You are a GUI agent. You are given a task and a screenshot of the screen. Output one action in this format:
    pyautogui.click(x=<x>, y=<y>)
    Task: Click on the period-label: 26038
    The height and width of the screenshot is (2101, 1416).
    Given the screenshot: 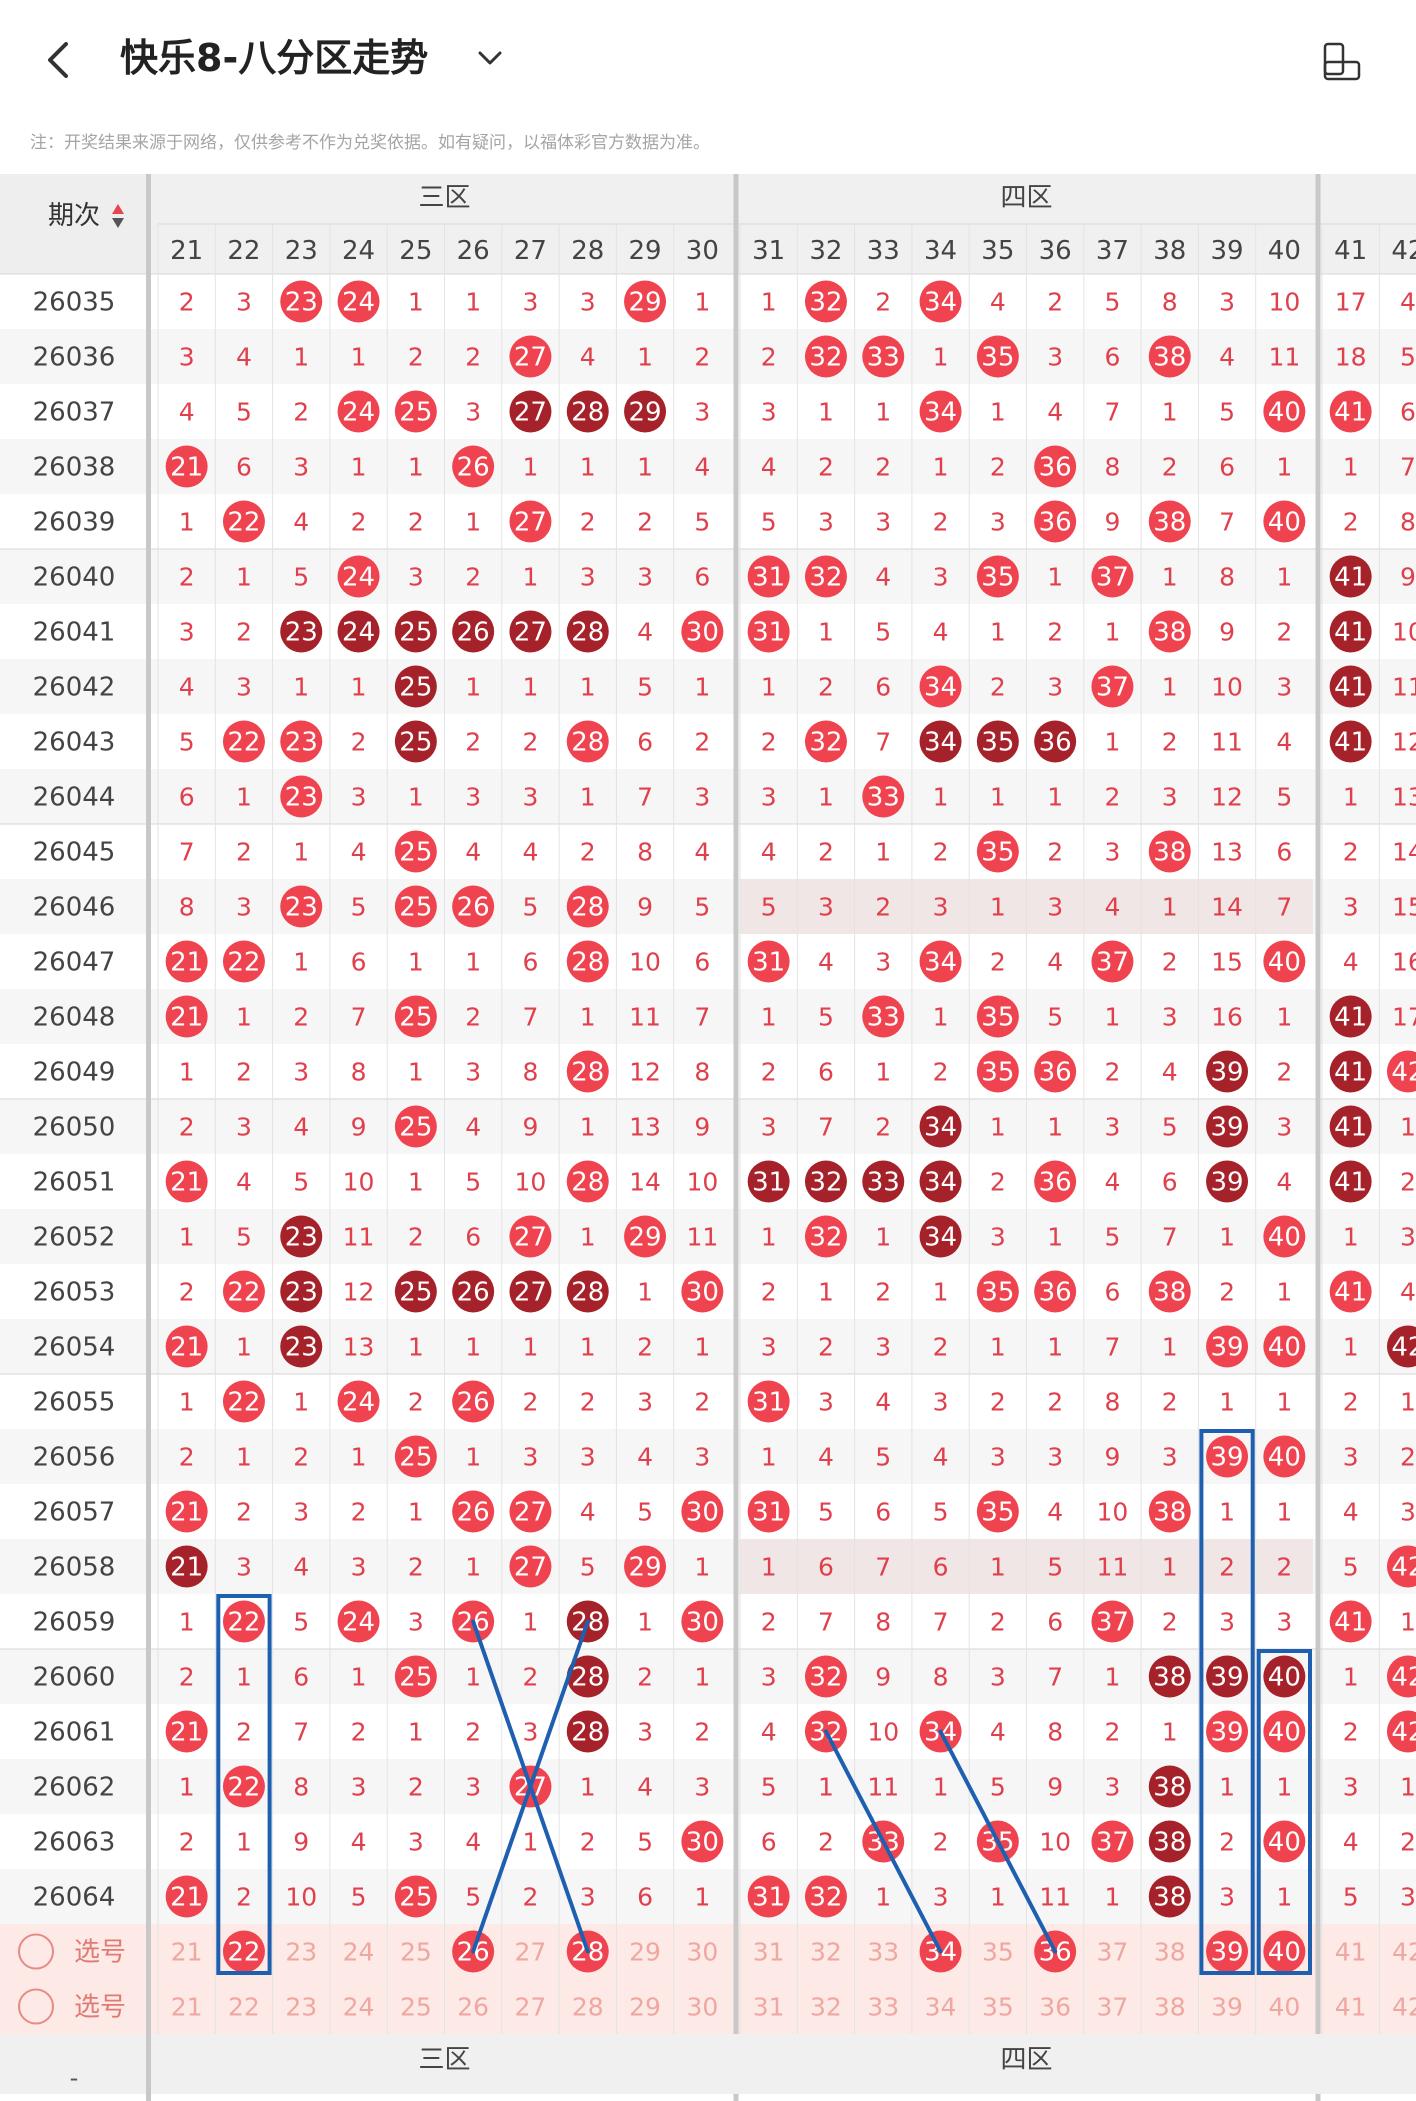 What is the action you would take?
    pyautogui.click(x=74, y=468)
    